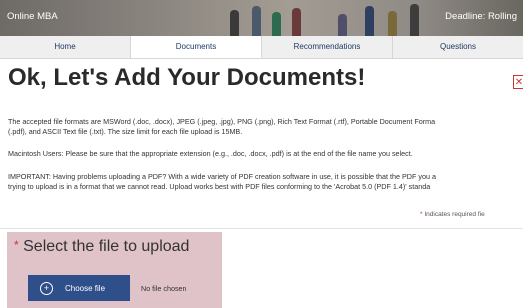  I want to click on upload-title-text: Select the file to upload, so click(104, 246).